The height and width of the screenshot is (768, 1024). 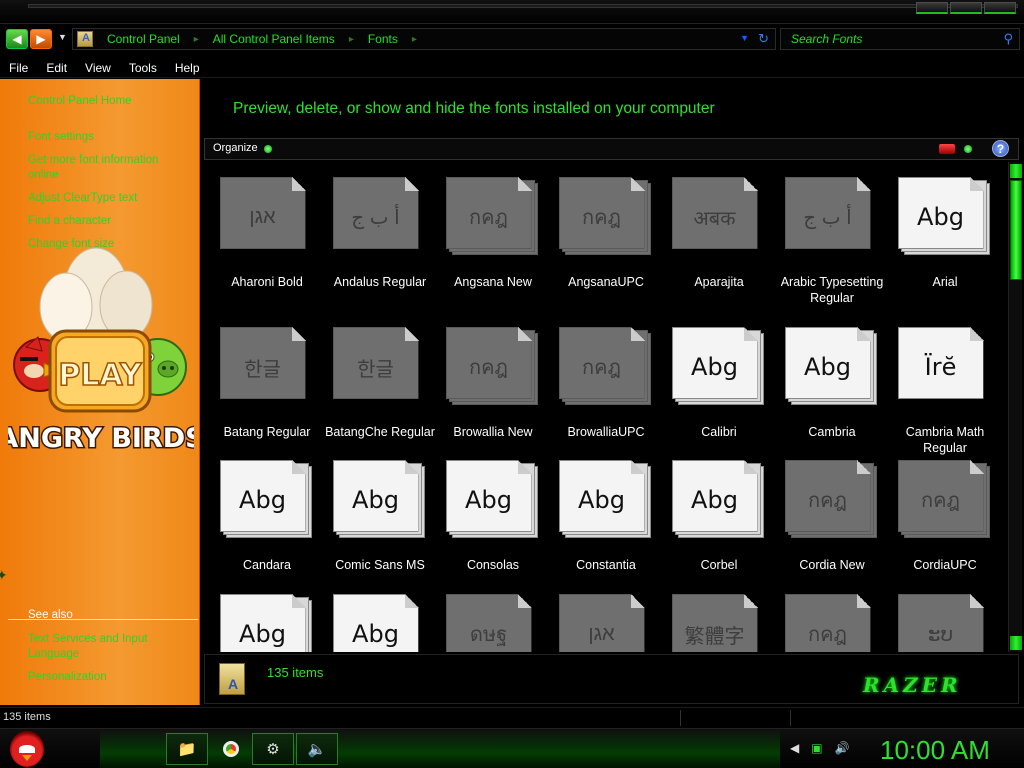 I want to click on link-find-character: Find a character, so click(x=69, y=221).